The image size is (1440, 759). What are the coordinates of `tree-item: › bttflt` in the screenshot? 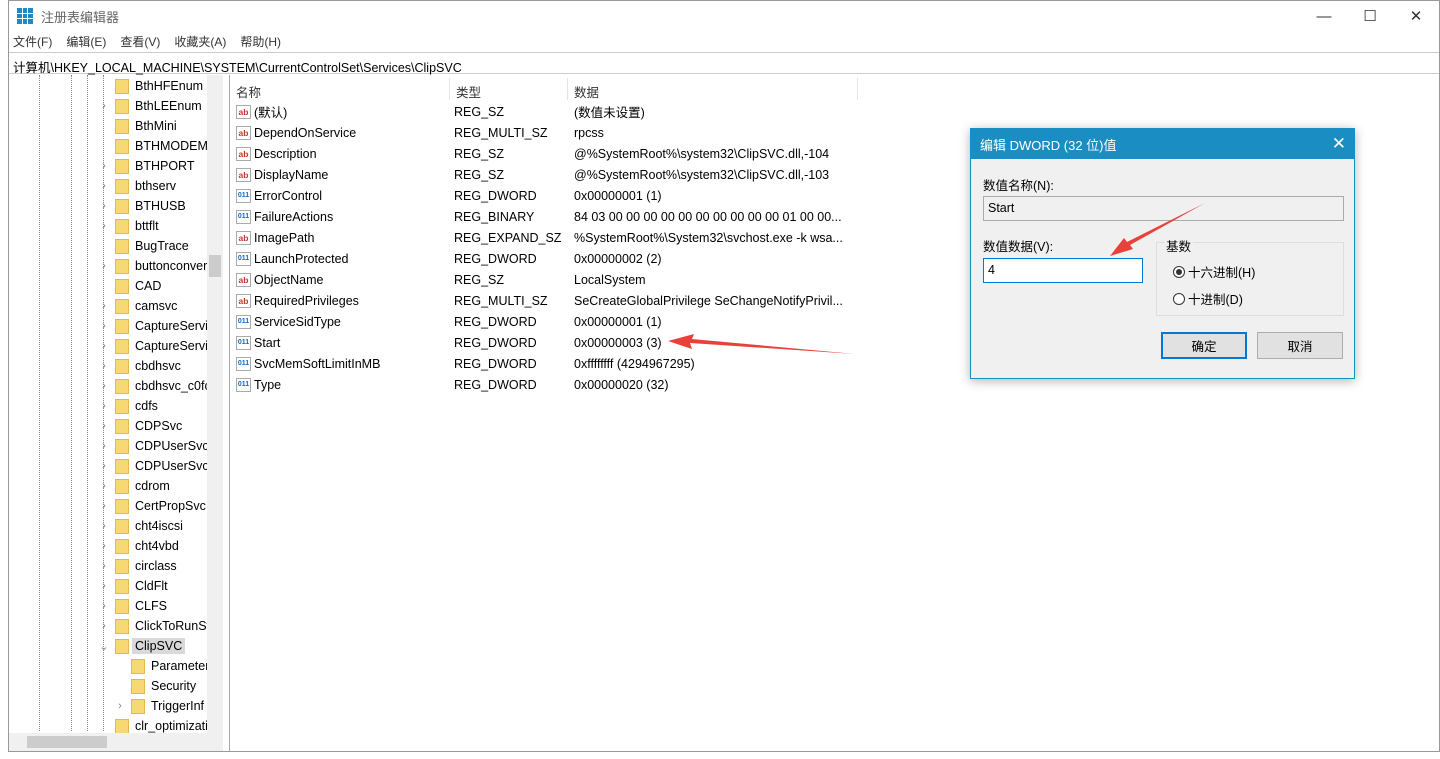 It's located at (128, 226).